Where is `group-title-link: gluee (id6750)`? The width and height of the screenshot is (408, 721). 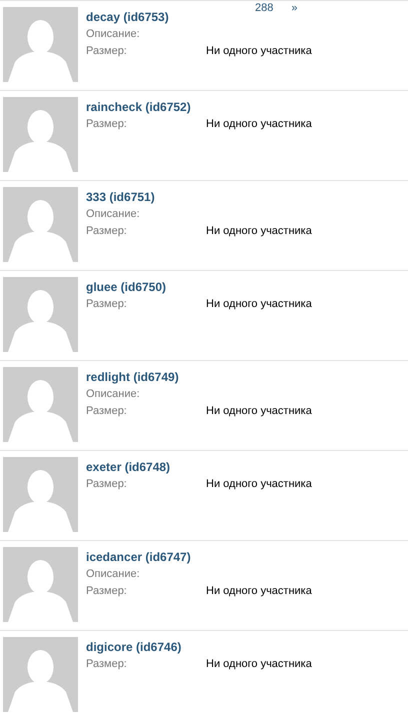 group-title-link: gluee (id6750) is located at coordinates (199, 287).